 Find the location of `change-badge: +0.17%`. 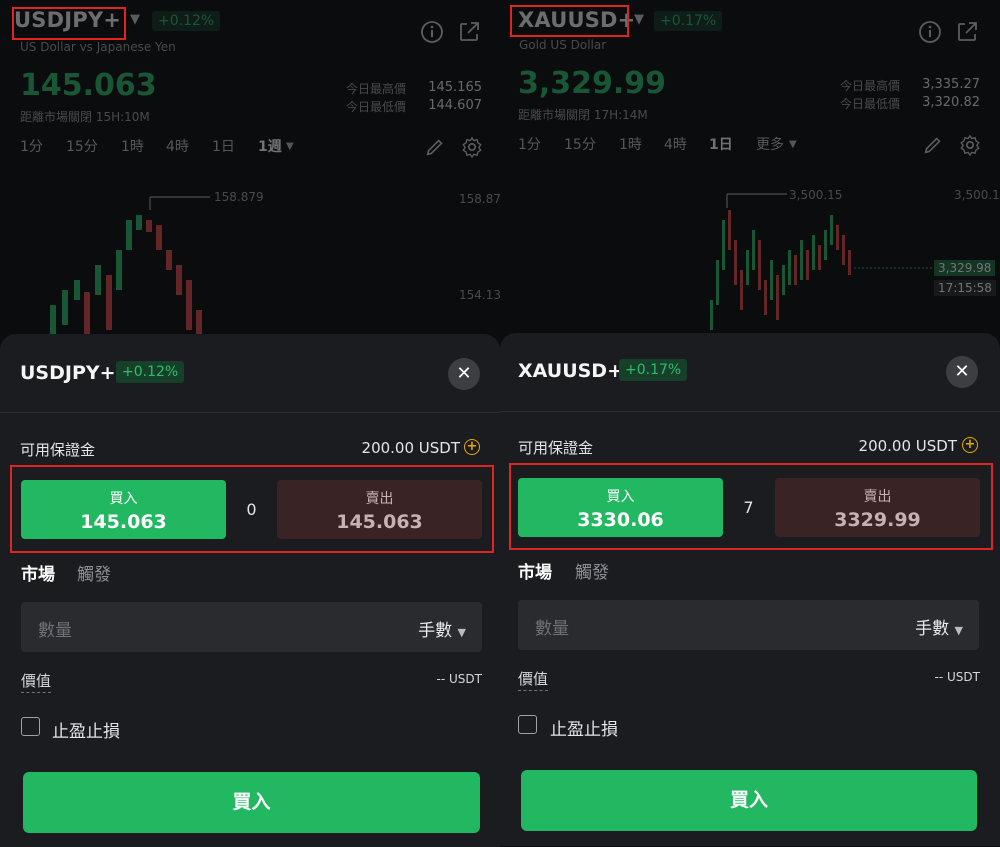

change-badge: +0.17% is located at coordinates (688, 21).